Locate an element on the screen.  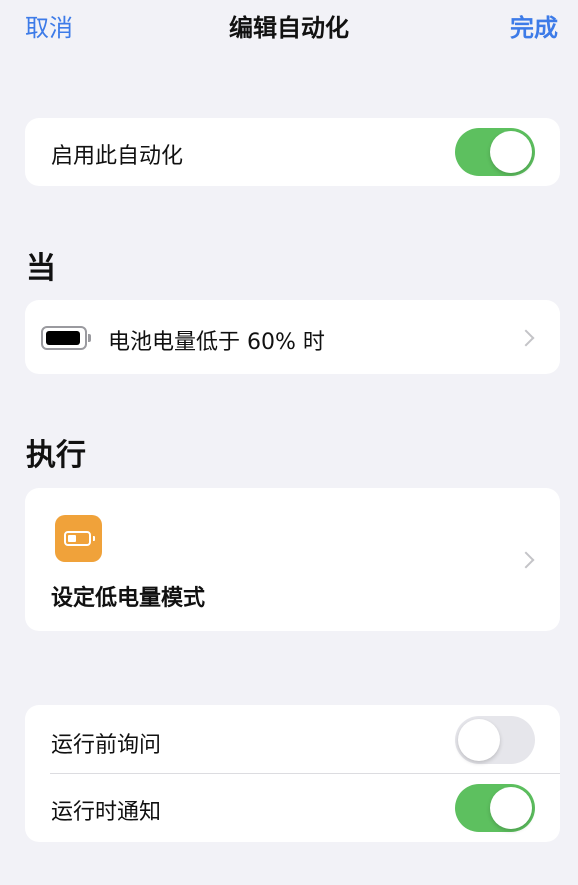
battery-level is located at coordinates (72, 538).